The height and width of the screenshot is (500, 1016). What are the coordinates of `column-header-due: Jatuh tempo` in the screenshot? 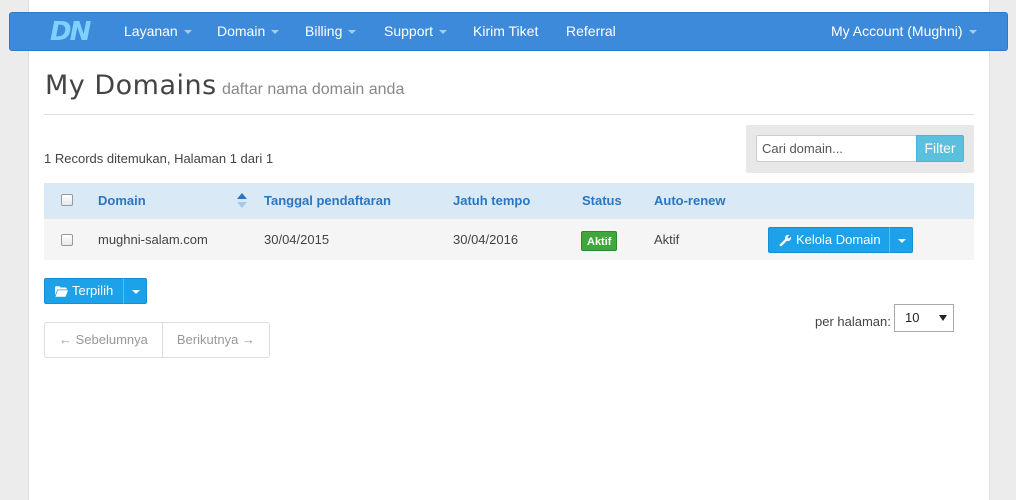 It's located at (491, 200).